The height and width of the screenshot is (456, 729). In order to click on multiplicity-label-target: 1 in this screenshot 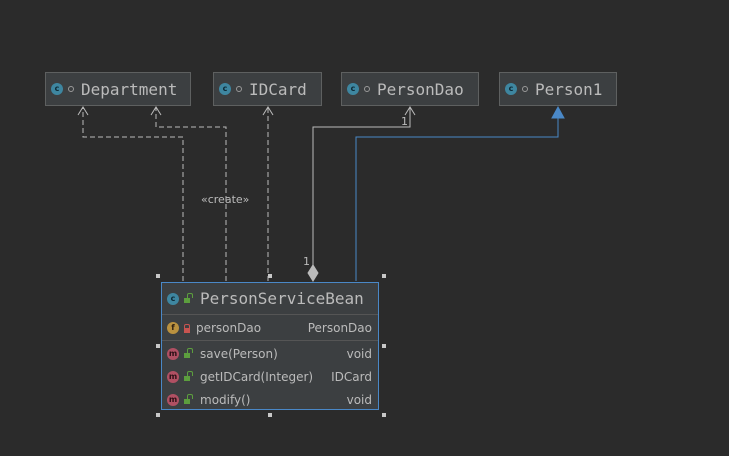, I will do `click(404, 121)`.